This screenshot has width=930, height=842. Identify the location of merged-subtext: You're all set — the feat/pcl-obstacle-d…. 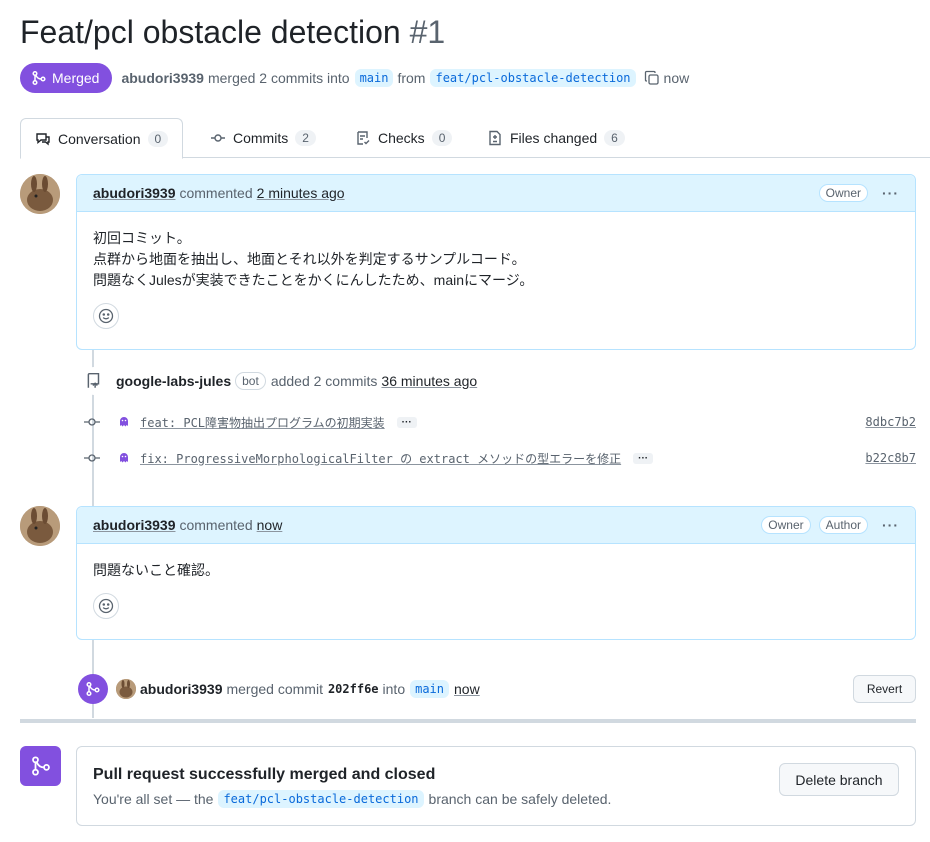
(352, 799).